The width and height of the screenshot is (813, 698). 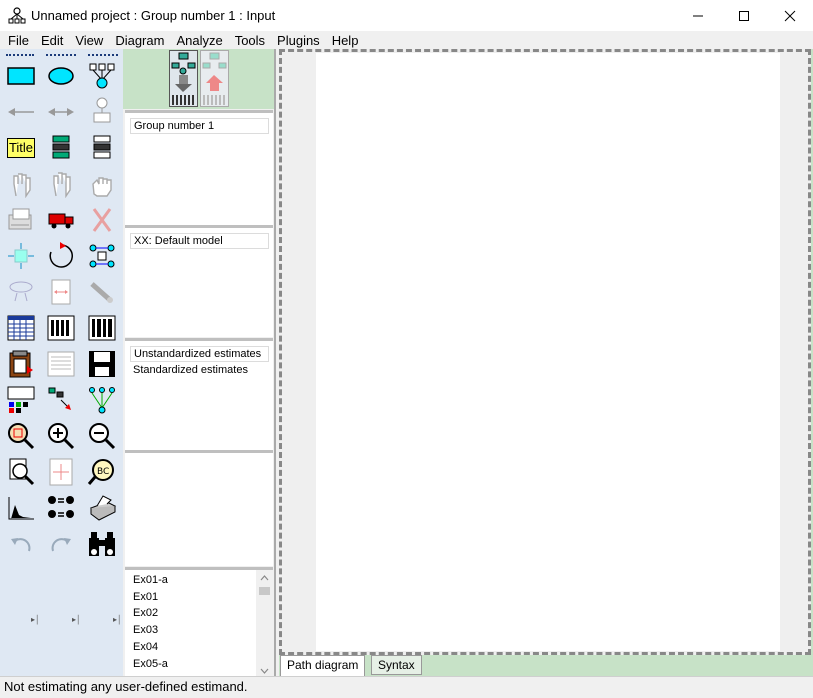 What do you see at coordinates (199, 630) in the screenshot?
I see `file-item: Ex03` at bounding box center [199, 630].